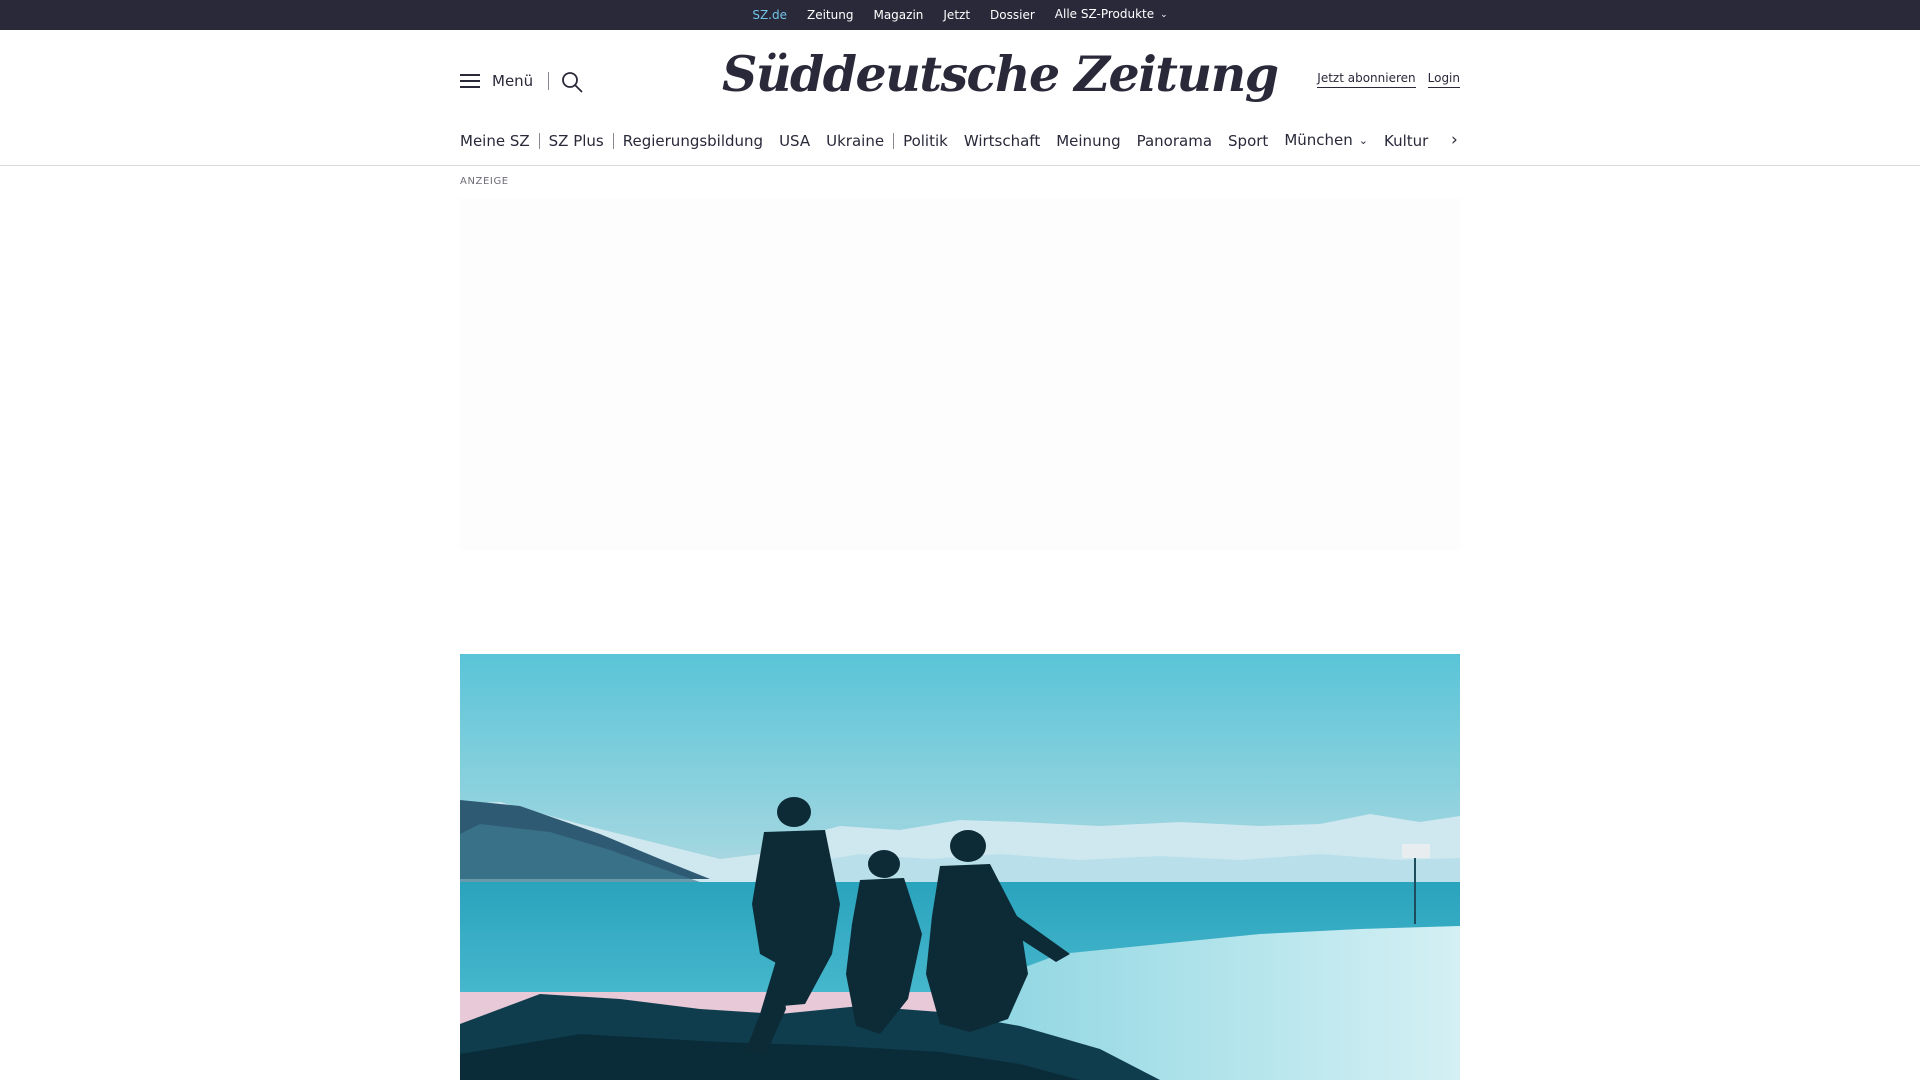  Describe the element at coordinates (1012, 15) in the screenshot. I see `product-link-dossier: Dossier` at that location.